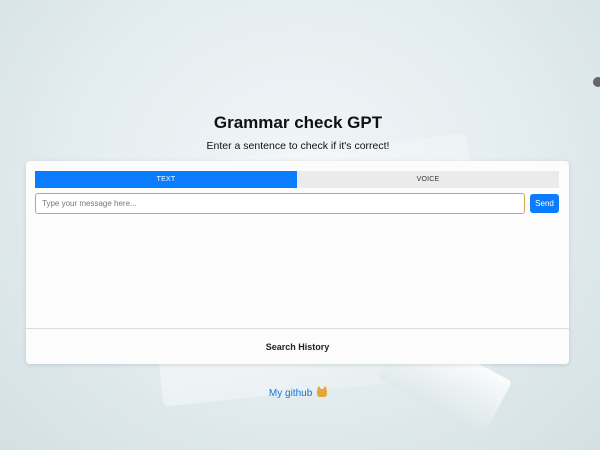 This screenshot has width=600, height=450. What do you see at coordinates (322, 391) in the screenshot?
I see `cat-face-icon` at bounding box center [322, 391].